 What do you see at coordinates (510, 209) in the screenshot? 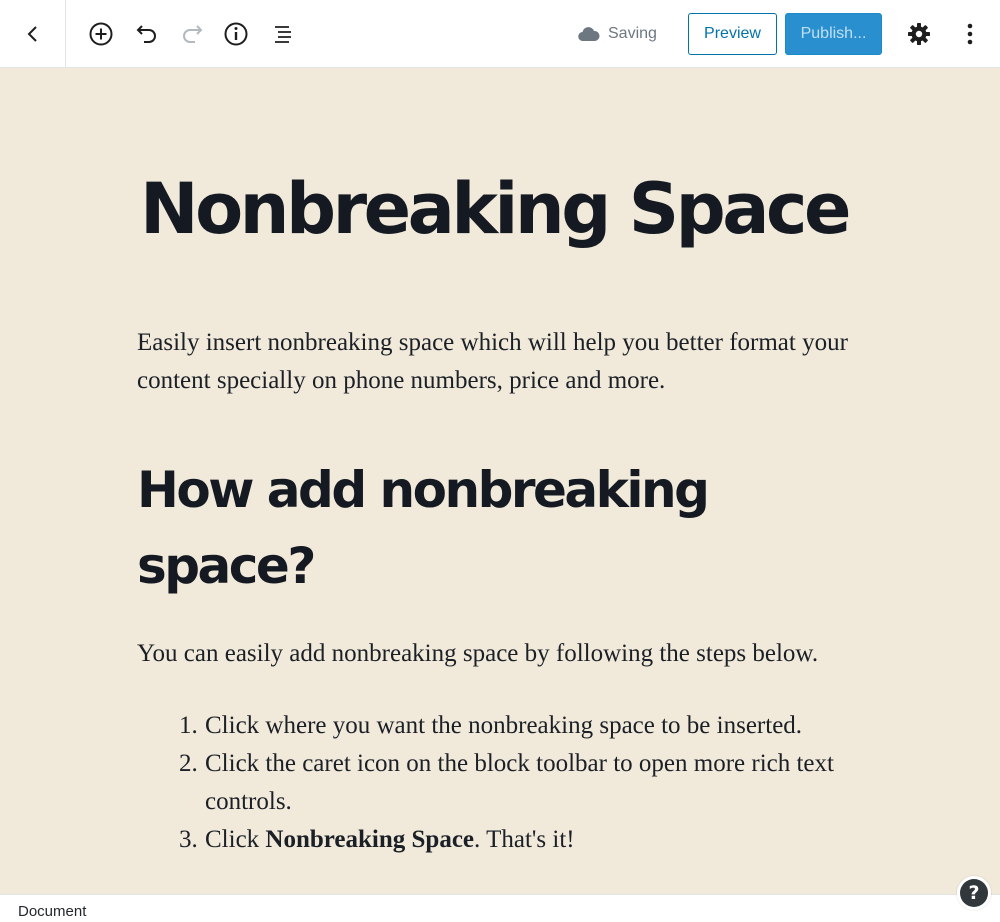
I see `post-title: Nonbreaking Space` at bounding box center [510, 209].